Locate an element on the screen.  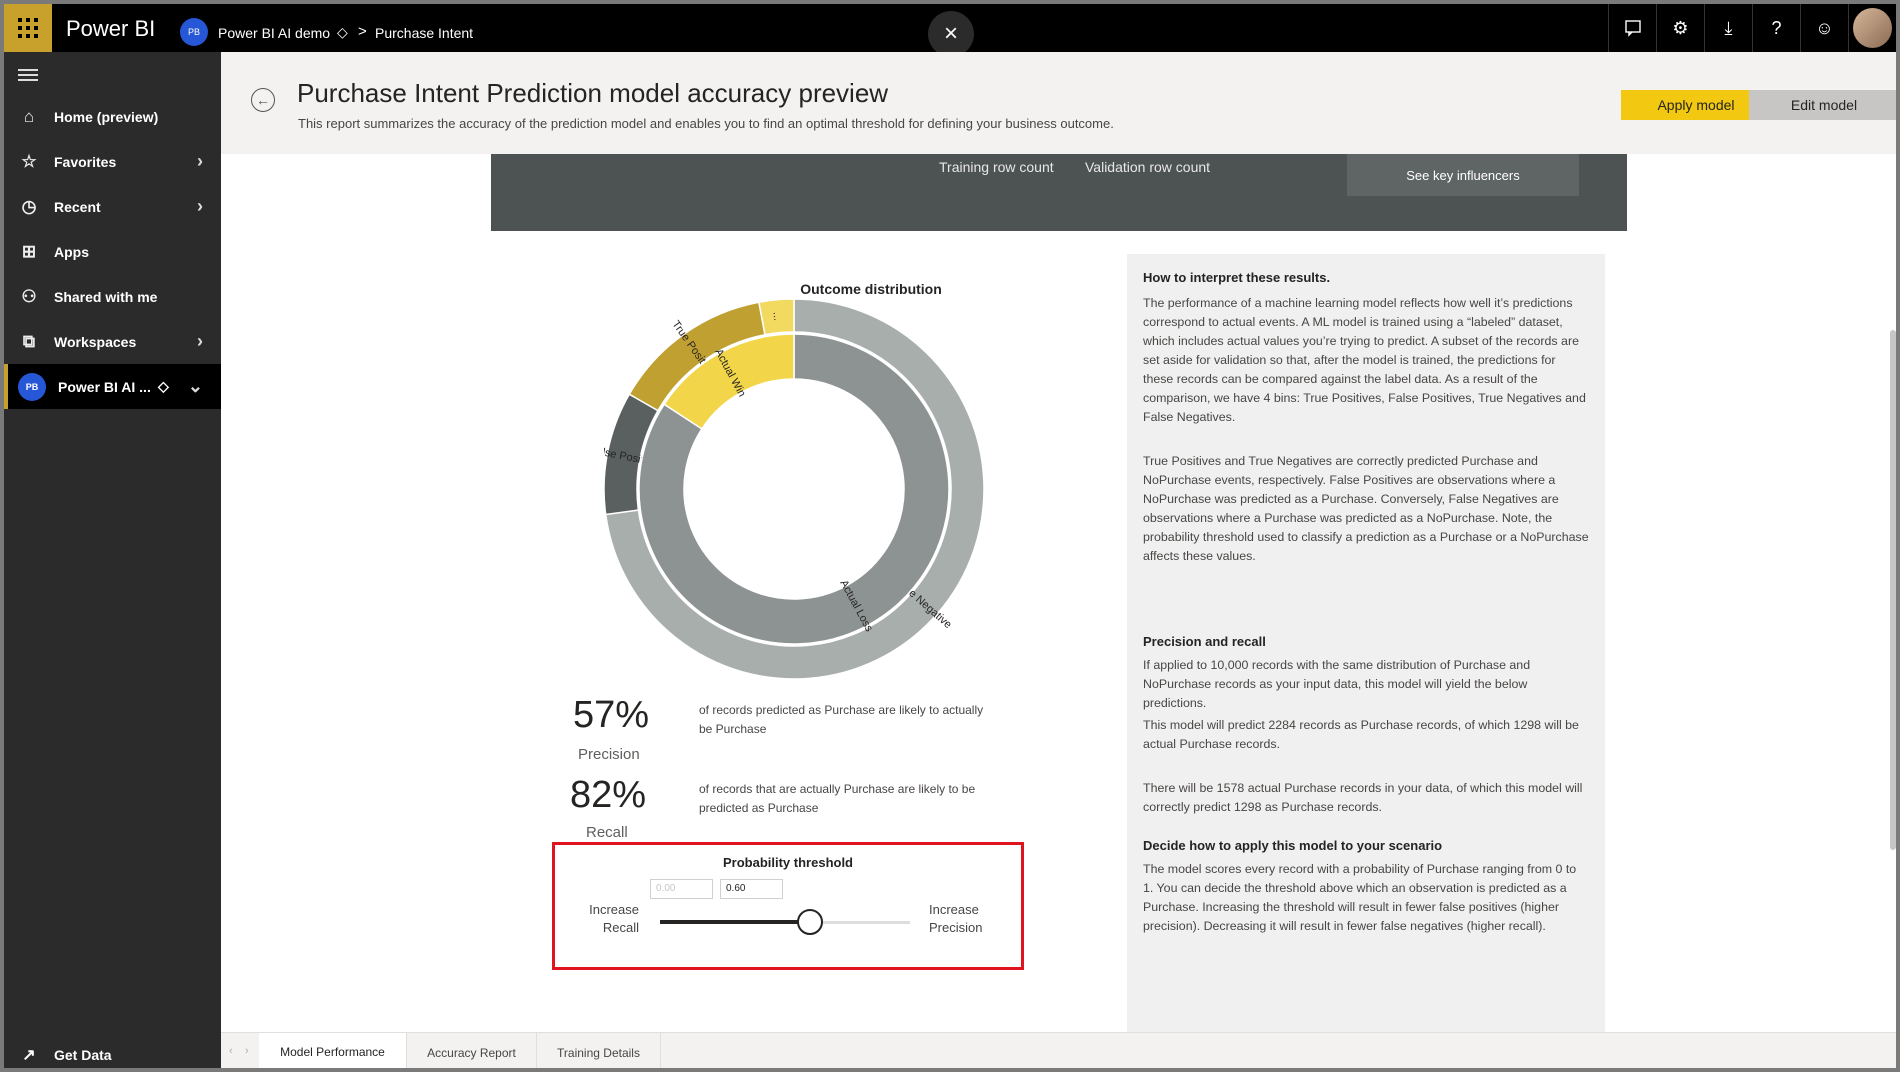
precision-value: 57% is located at coordinates (611, 715).